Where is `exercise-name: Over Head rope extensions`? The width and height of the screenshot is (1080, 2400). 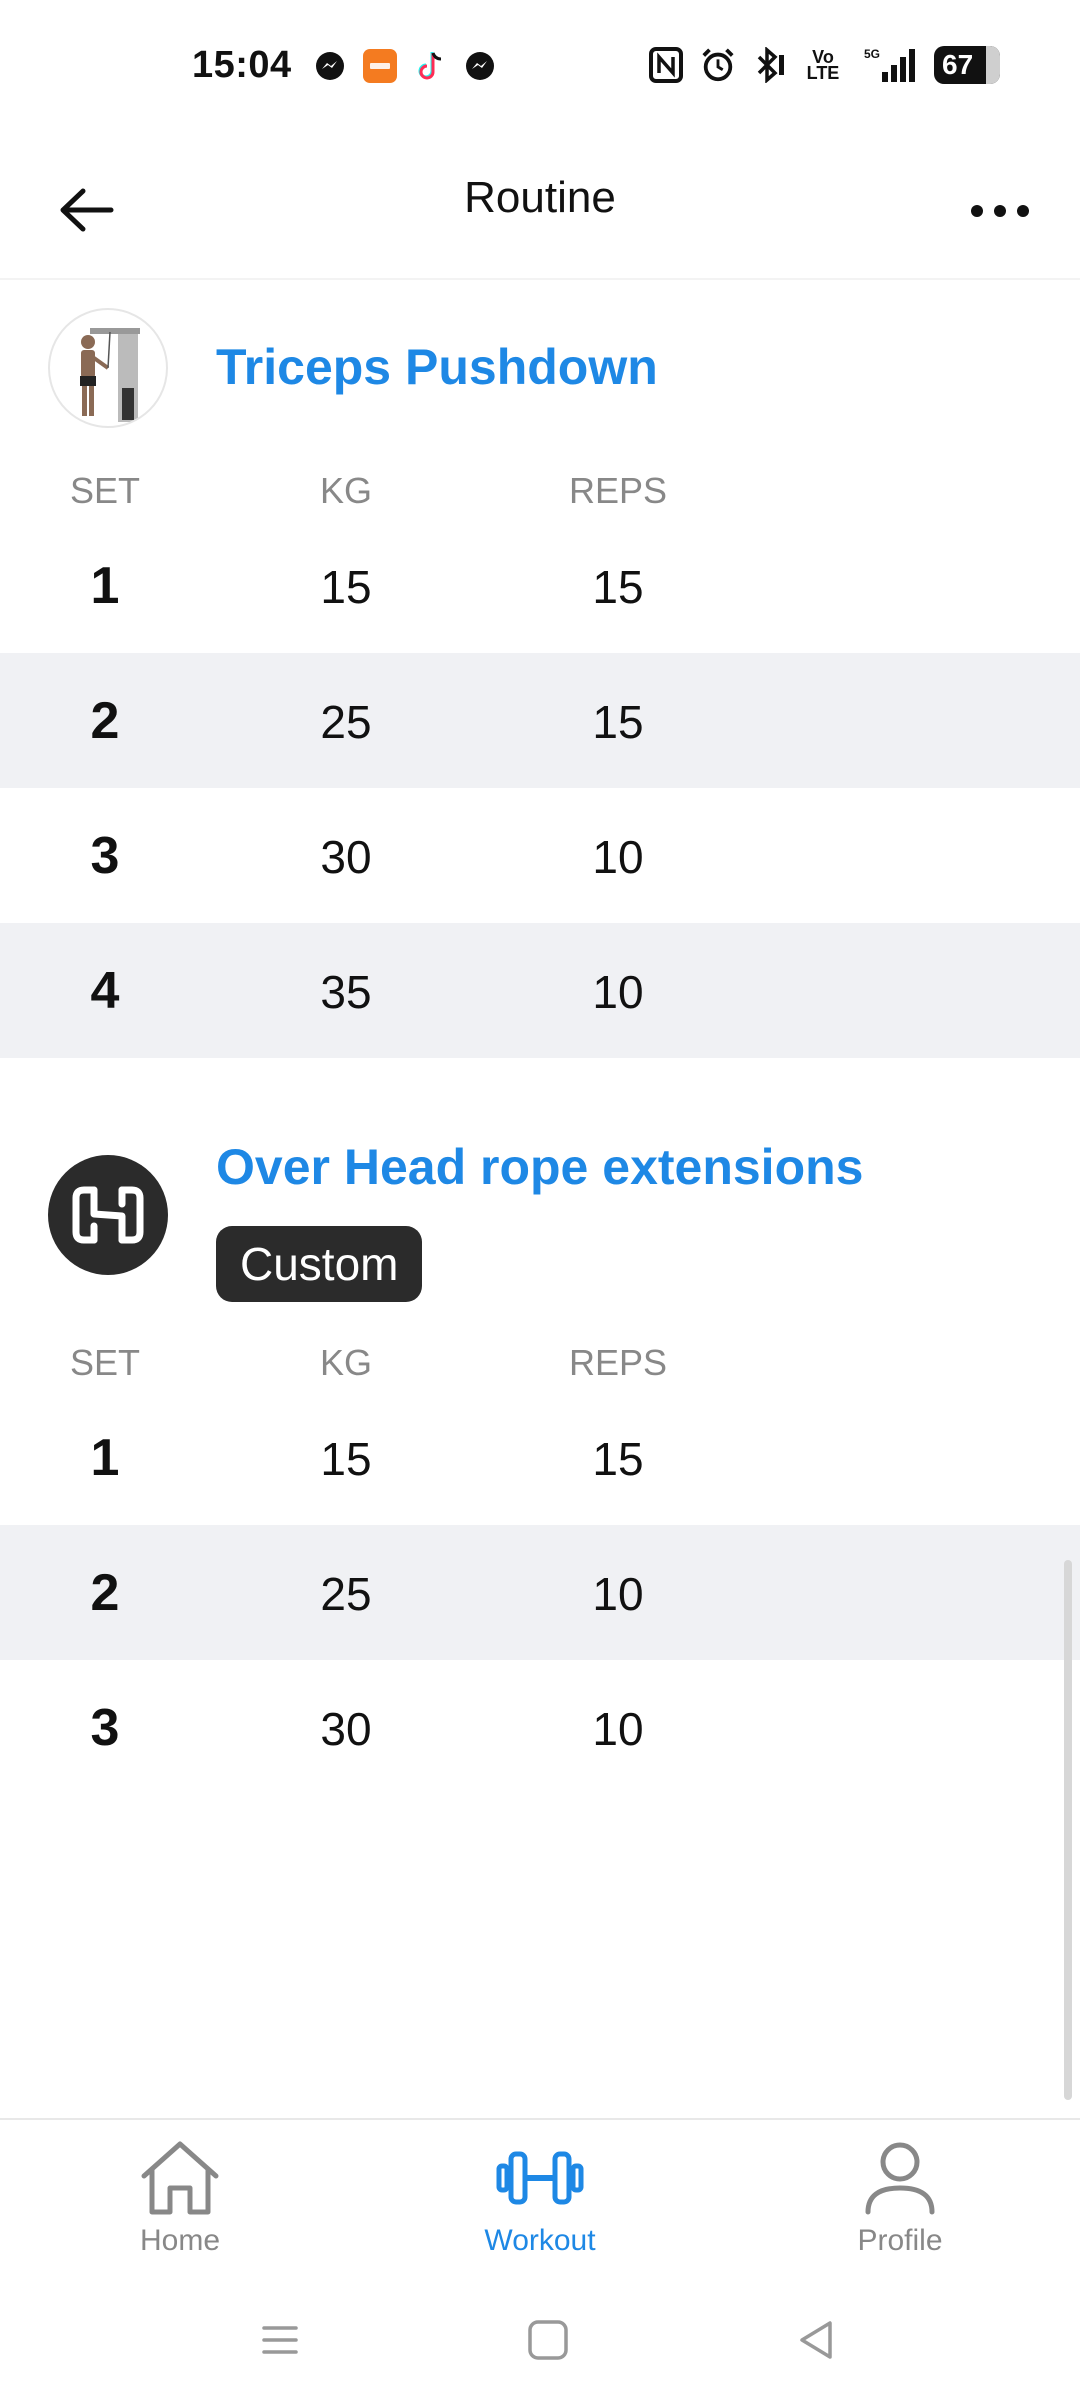 exercise-name: Over Head rope extensions is located at coordinates (539, 1167).